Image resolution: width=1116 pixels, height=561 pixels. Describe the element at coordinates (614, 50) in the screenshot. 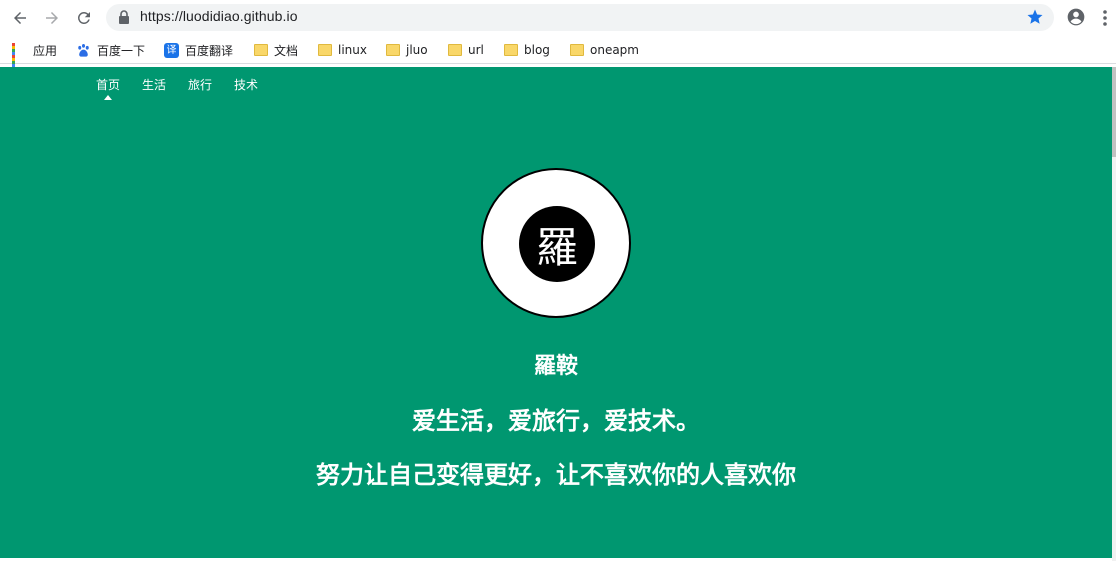

I see `bookmark-label: oneapm` at that location.